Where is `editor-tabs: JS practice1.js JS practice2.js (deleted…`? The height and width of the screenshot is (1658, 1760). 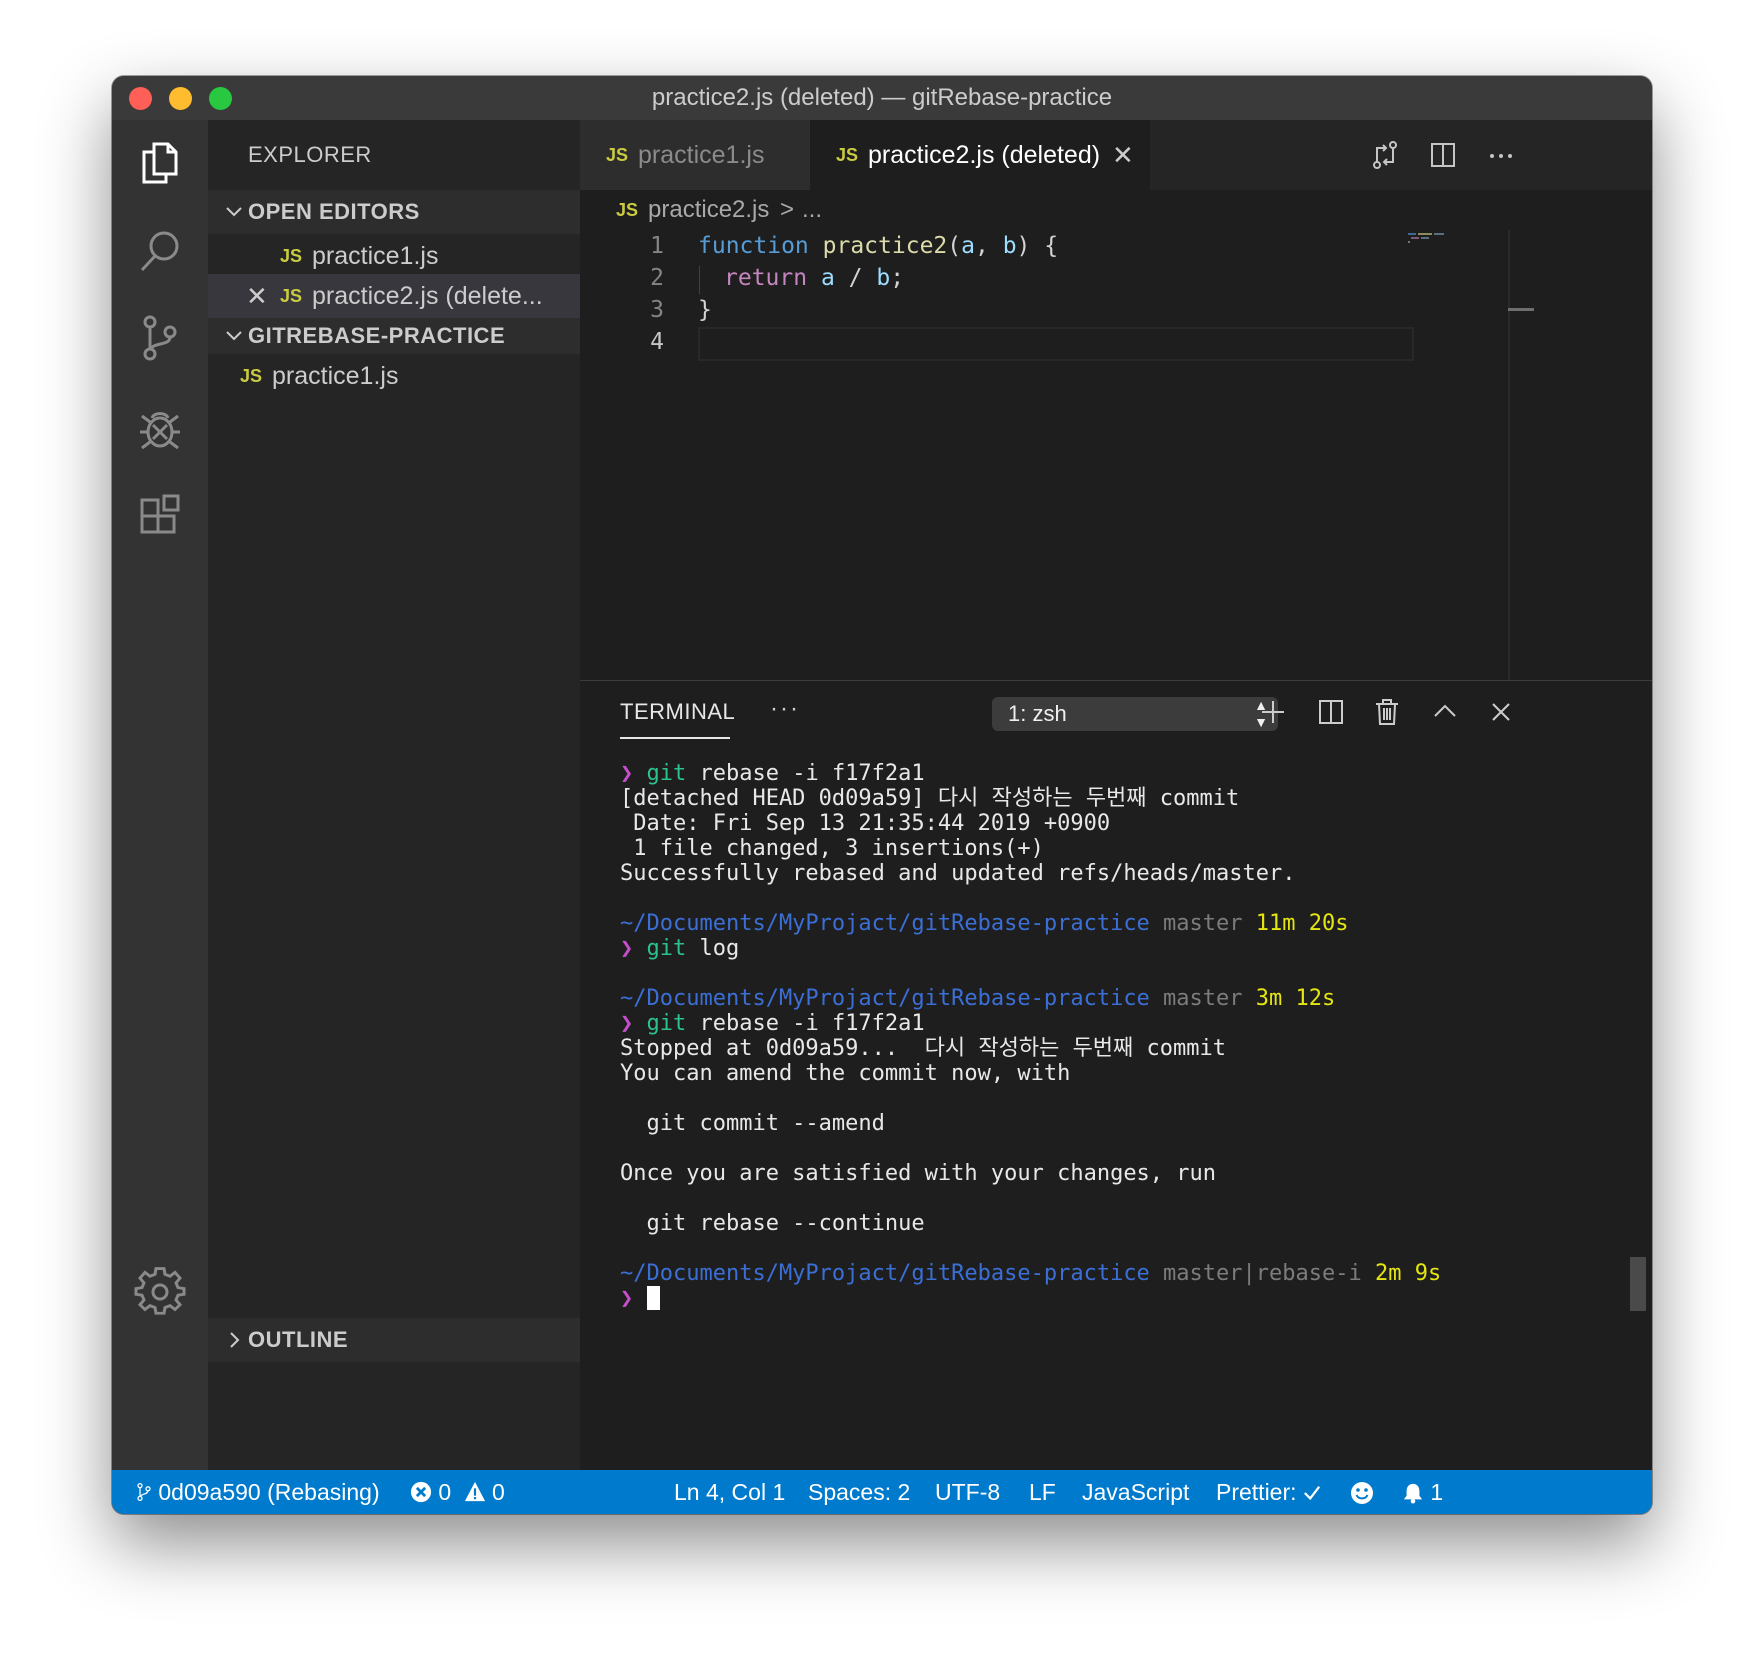
editor-tabs: JS practice1.js JS practice2.js (deleted… is located at coordinates (1116, 155).